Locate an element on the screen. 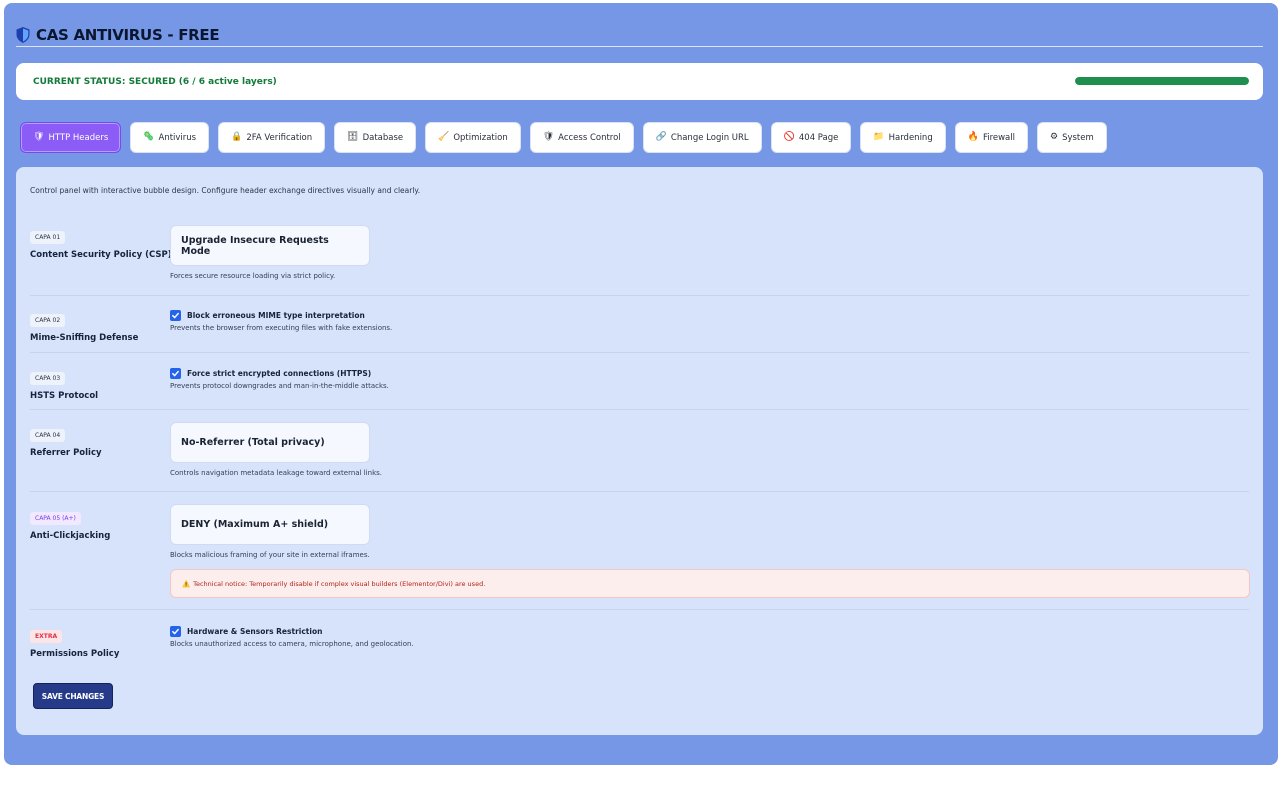  app-header: CAS ANTIVIRUS - FREE is located at coordinates (639, 35).